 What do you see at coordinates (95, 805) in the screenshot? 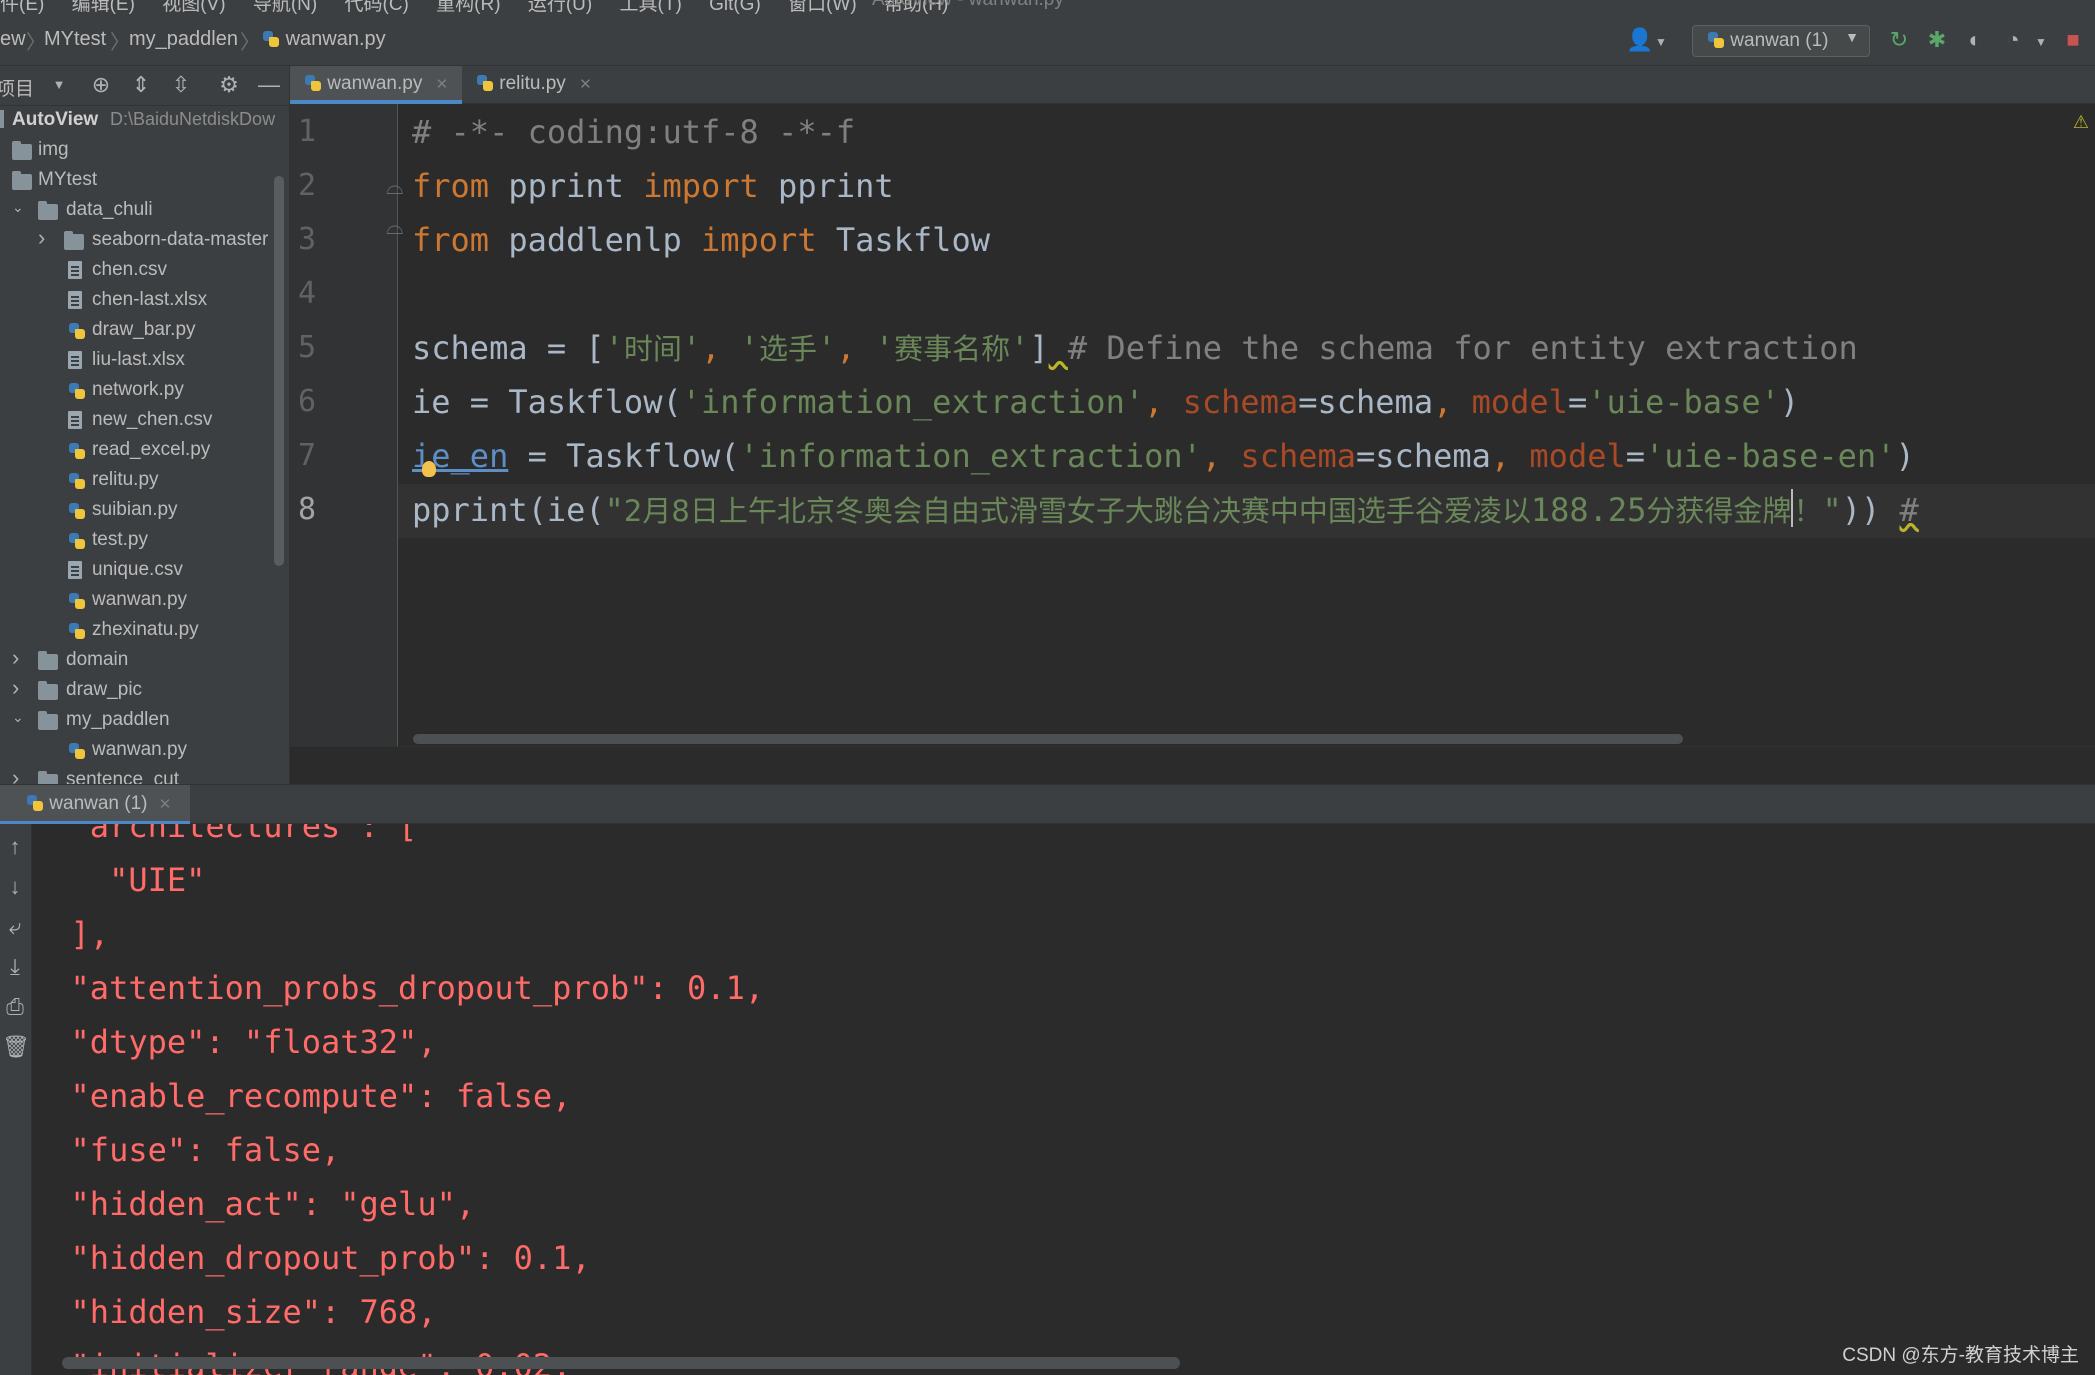
I see `run-tab-wanwan: wanwan (1) ✕` at bounding box center [95, 805].